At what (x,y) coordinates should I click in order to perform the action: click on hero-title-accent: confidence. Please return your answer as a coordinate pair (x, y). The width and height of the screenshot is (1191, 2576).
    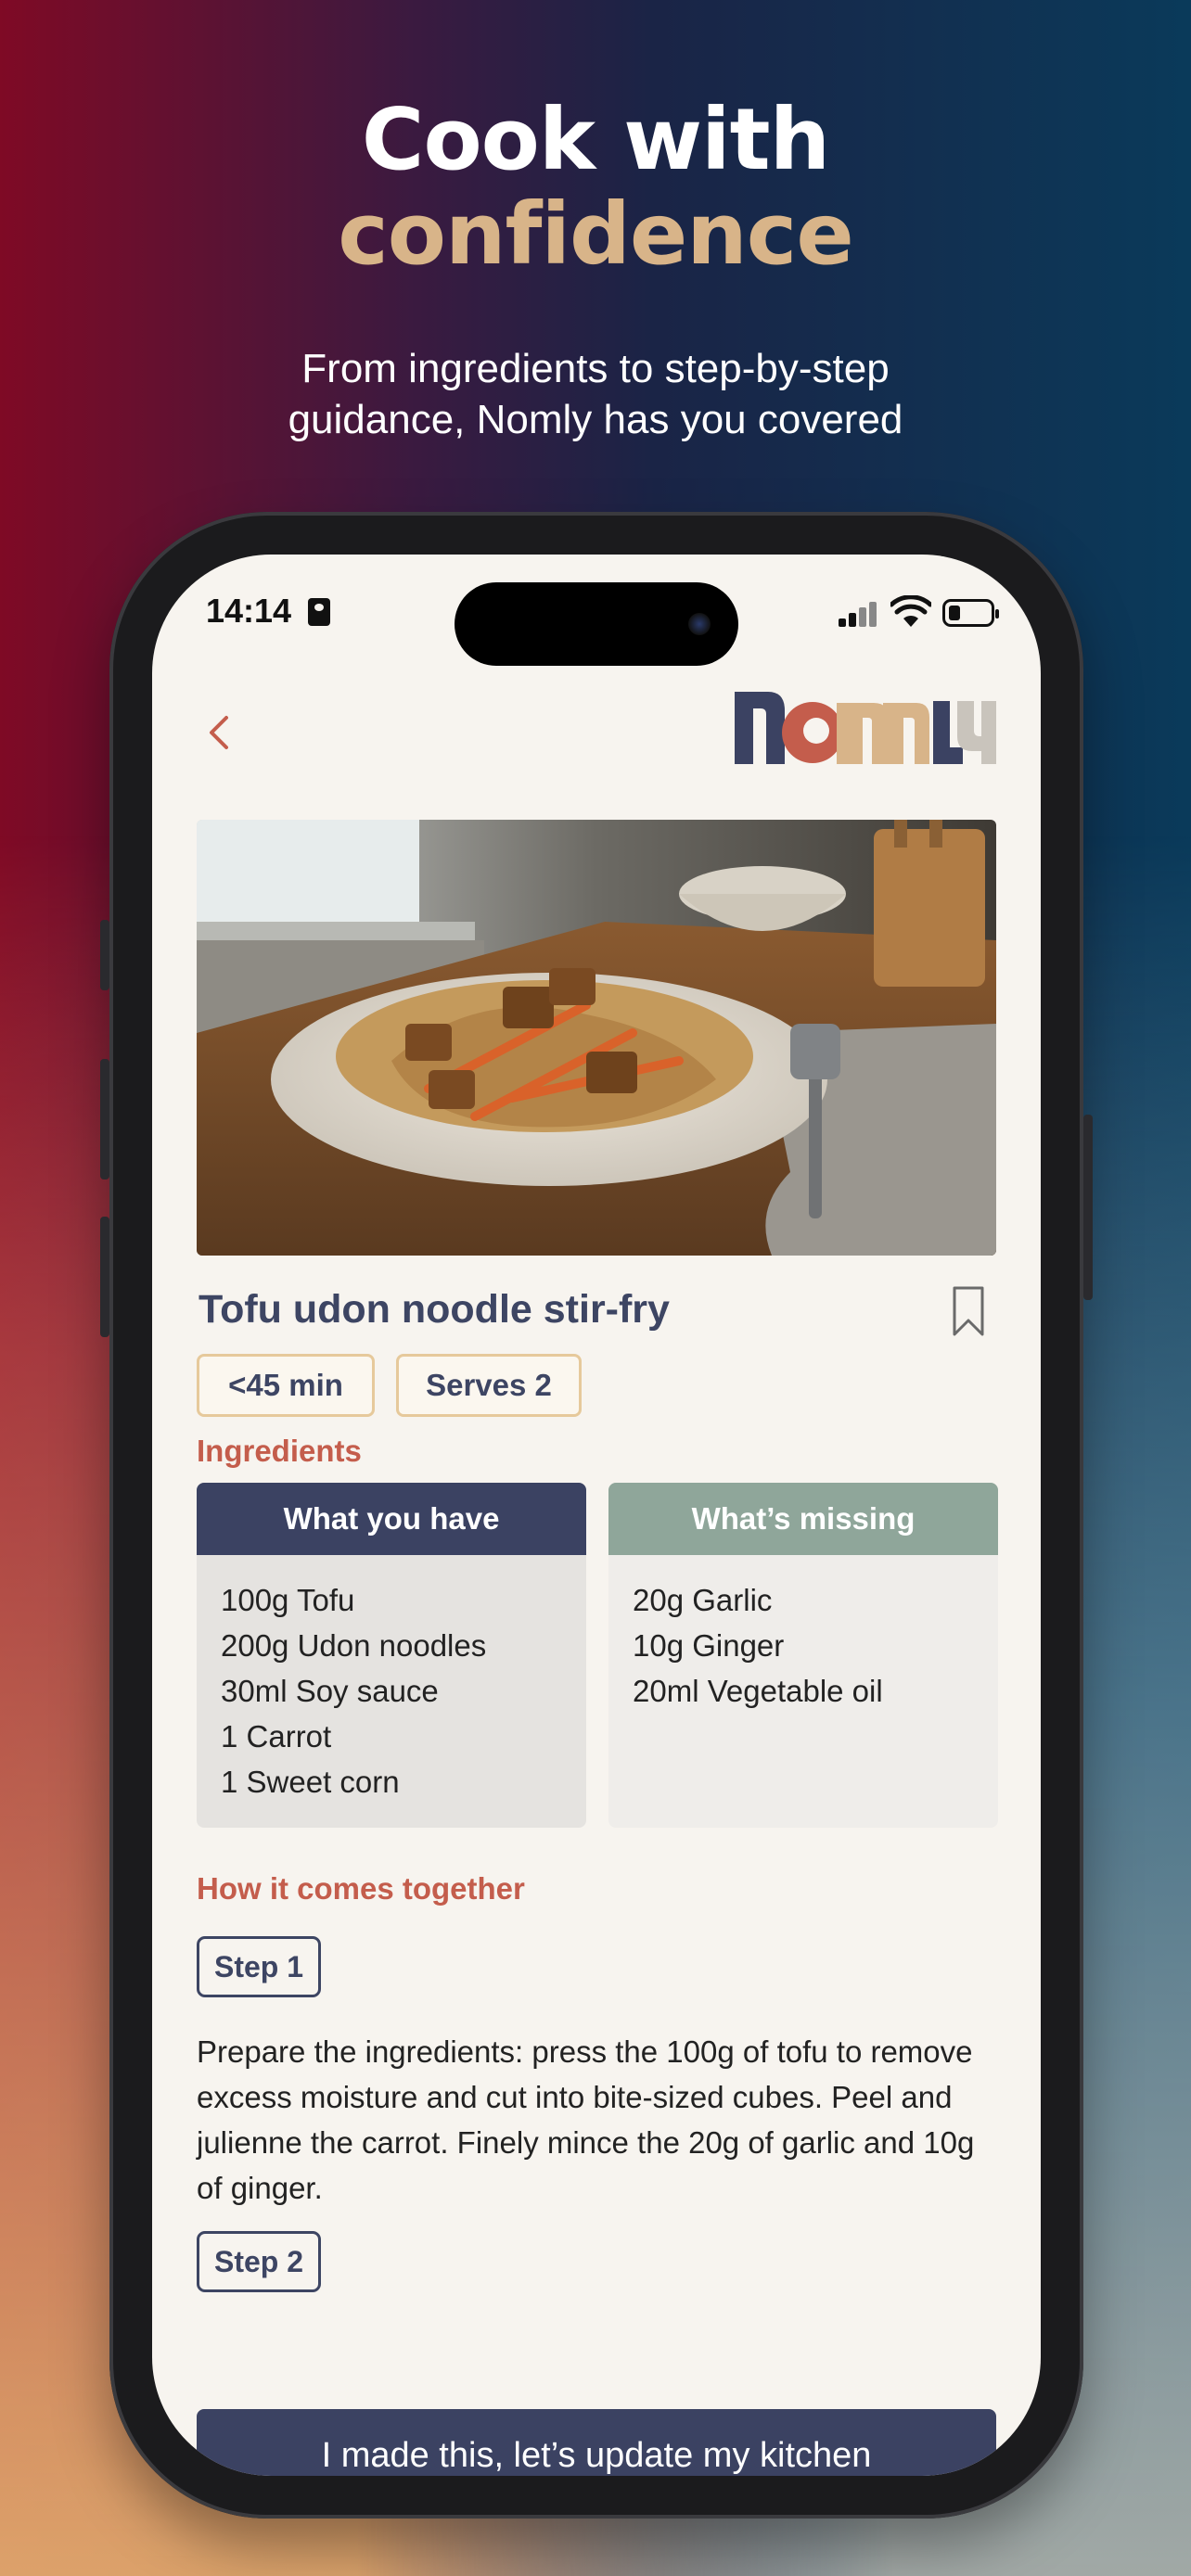
    Looking at the image, I should click on (595, 234).